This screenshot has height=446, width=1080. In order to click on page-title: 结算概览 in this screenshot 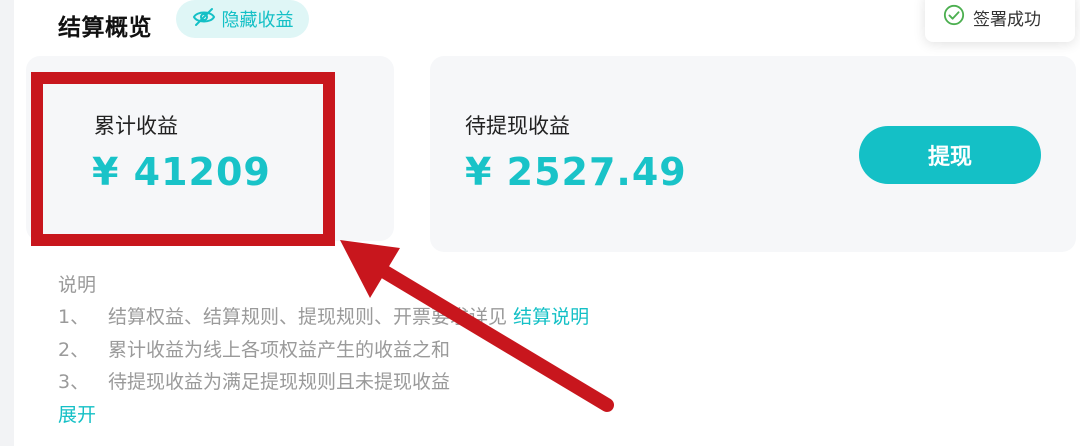, I will do `click(105, 28)`.